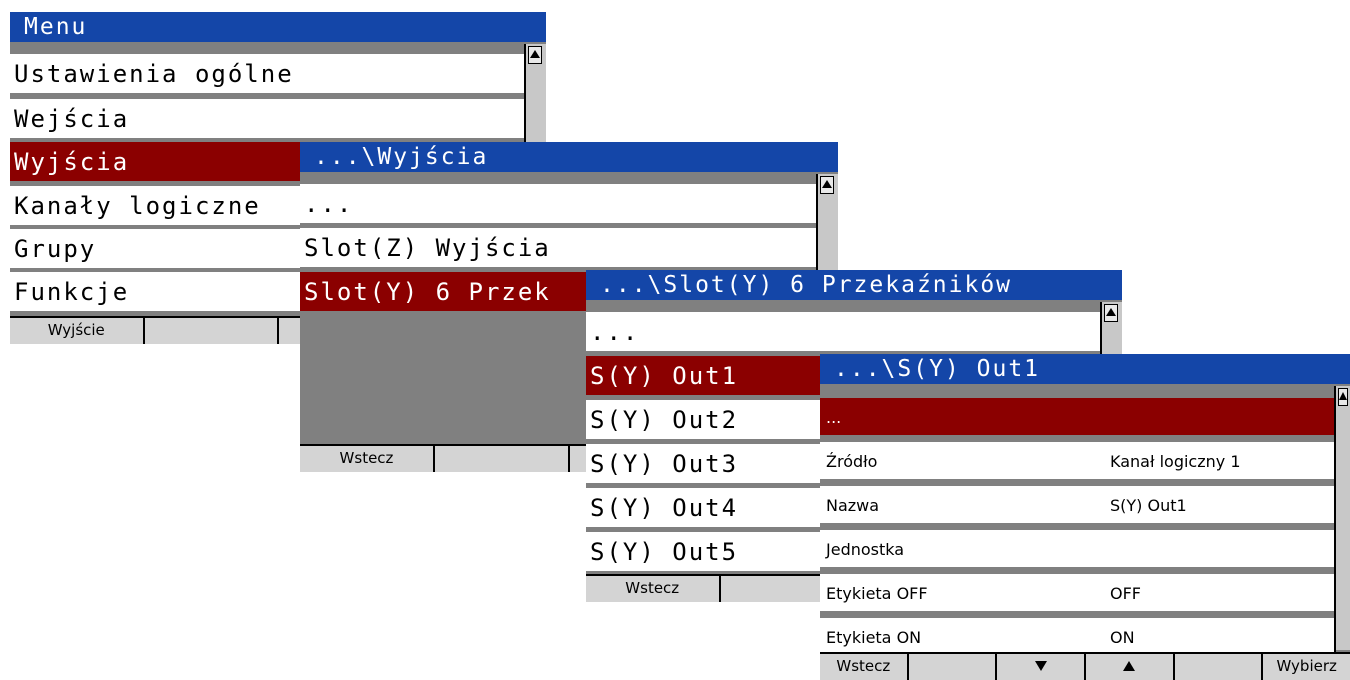 This screenshot has width=1350, height=680. Describe the element at coordinates (268, 75) in the screenshot. I see `menu-item-general-settings: Ustawienia ogólne` at that location.